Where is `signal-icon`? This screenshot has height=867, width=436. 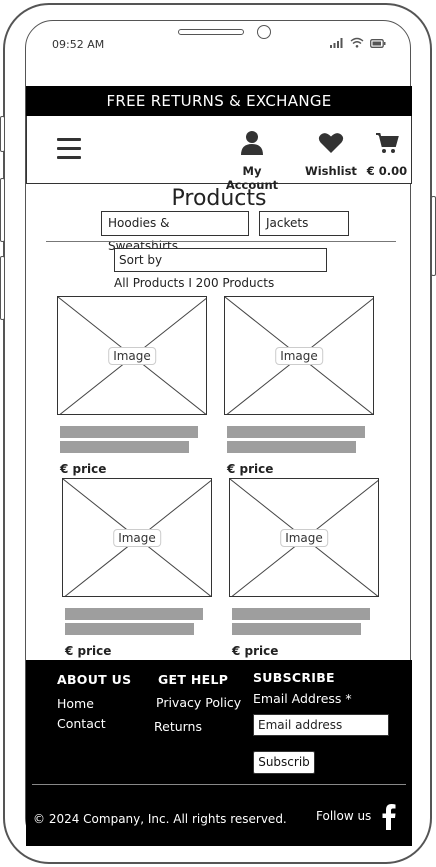 signal-icon is located at coordinates (337, 44).